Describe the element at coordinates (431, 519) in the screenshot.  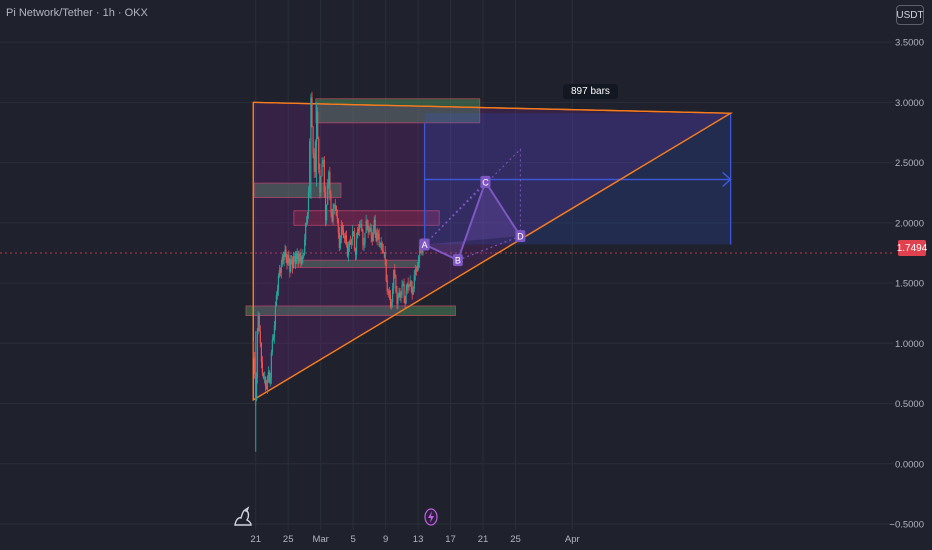
I see `flash-event-icon` at that location.